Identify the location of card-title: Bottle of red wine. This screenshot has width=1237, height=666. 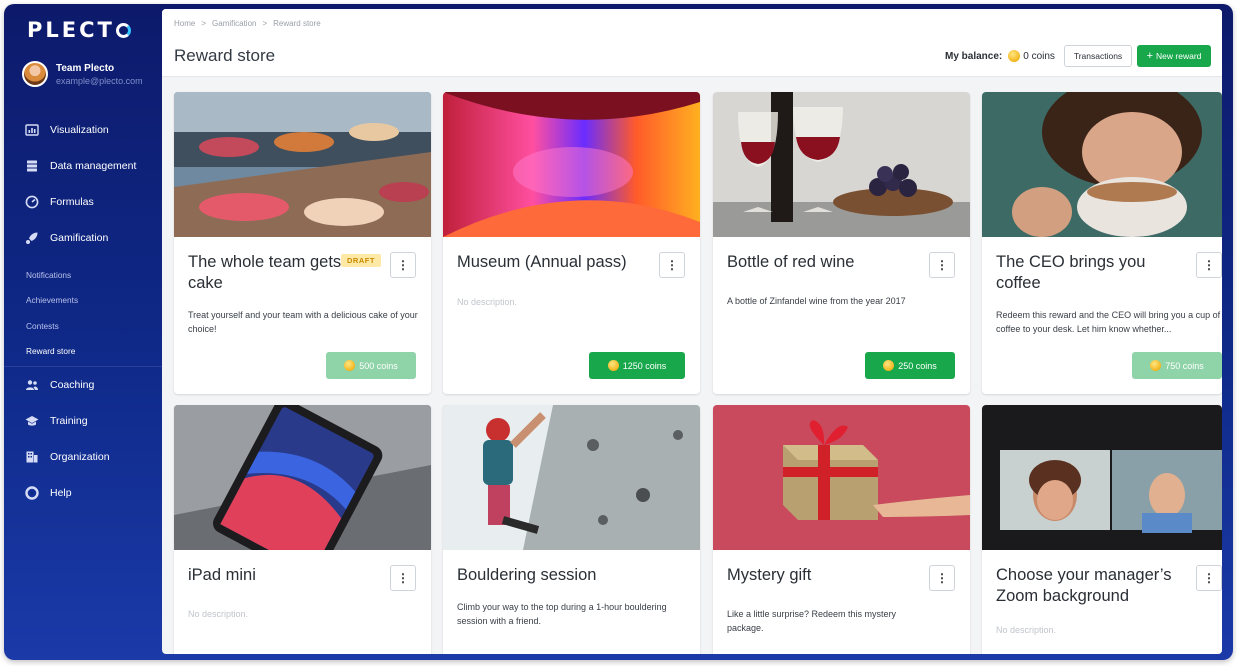
(791, 262).